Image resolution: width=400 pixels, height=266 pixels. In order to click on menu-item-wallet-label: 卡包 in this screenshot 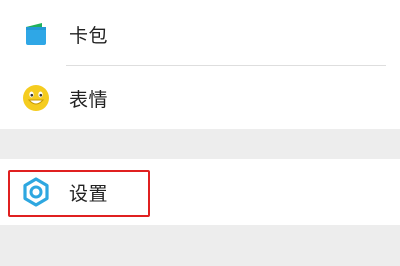, I will do `click(89, 35)`.